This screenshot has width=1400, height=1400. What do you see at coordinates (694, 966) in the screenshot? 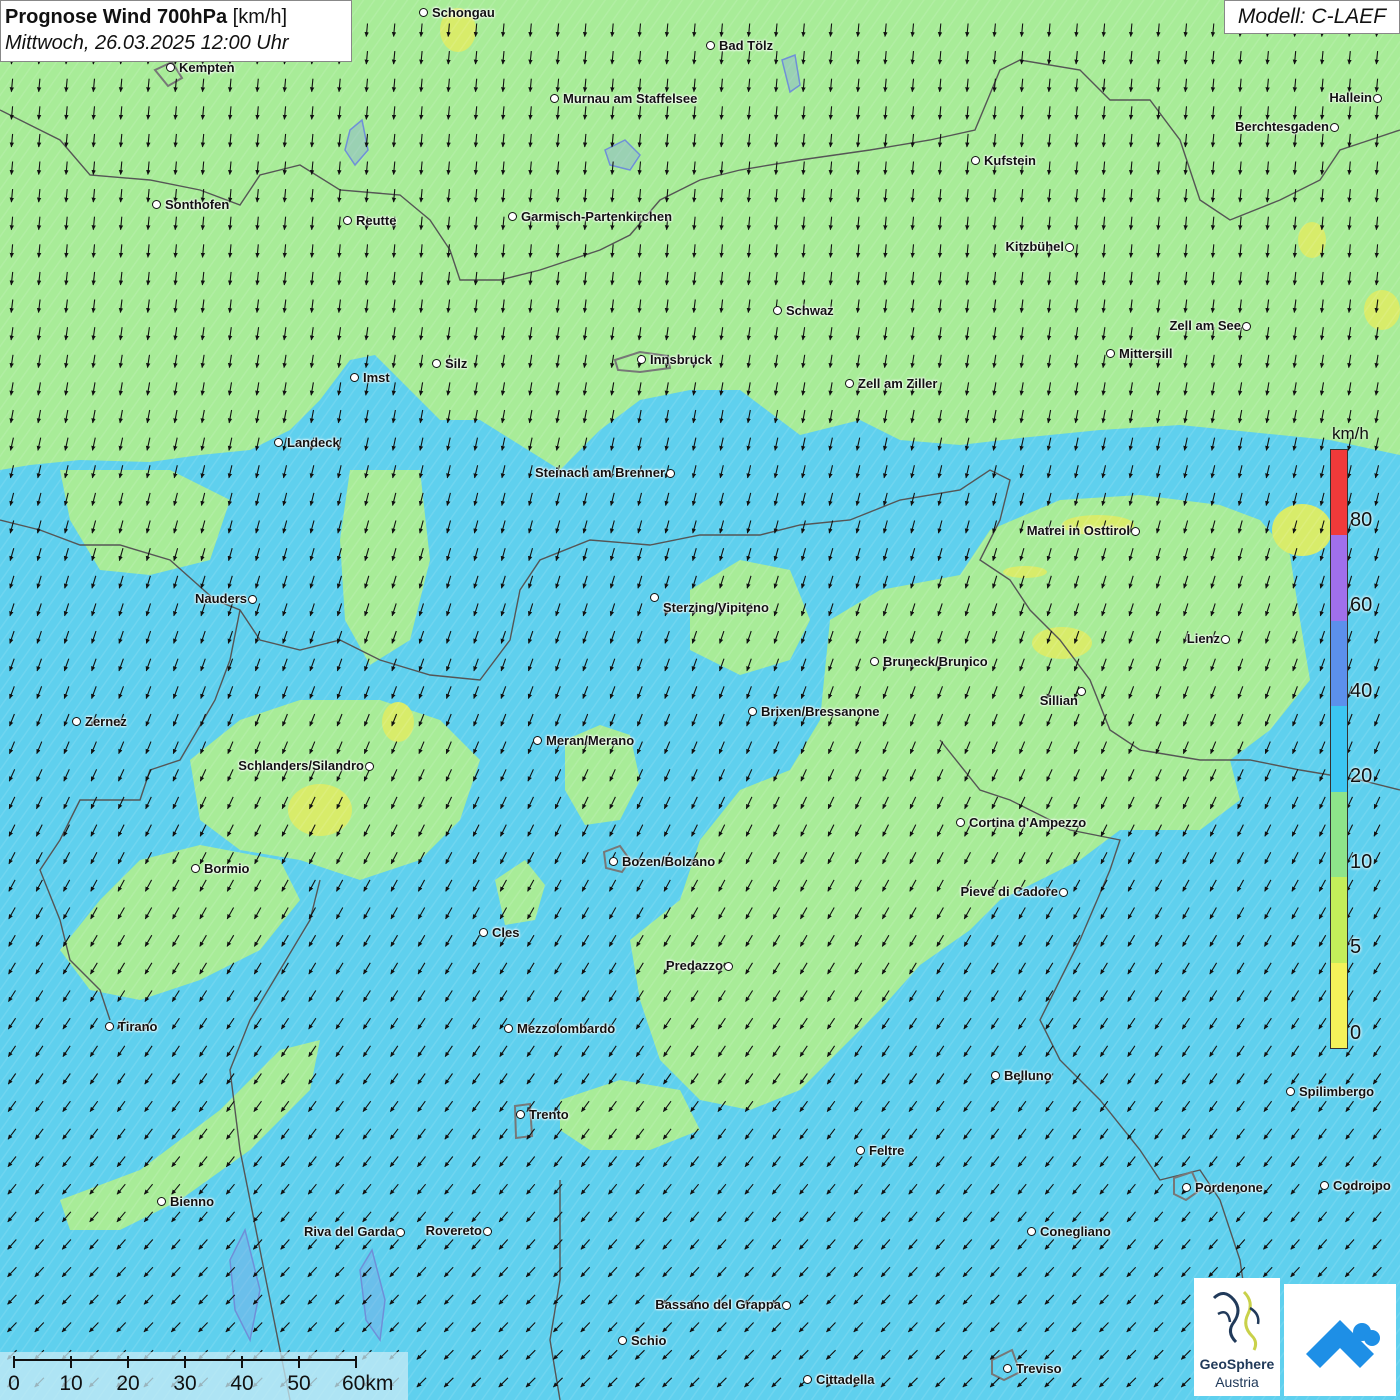
I see `city-label: Predazzo` at bounding box center [694, 966].